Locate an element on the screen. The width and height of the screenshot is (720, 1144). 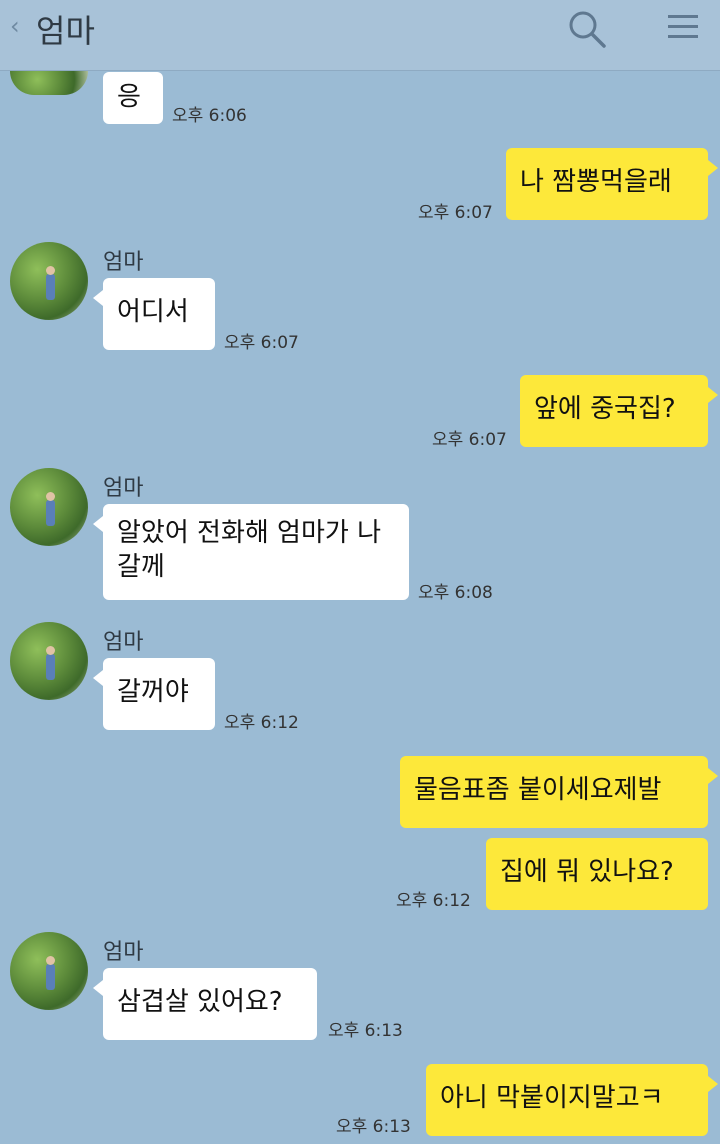
chat-title: 엄마 is located at coordinates (65, 31).